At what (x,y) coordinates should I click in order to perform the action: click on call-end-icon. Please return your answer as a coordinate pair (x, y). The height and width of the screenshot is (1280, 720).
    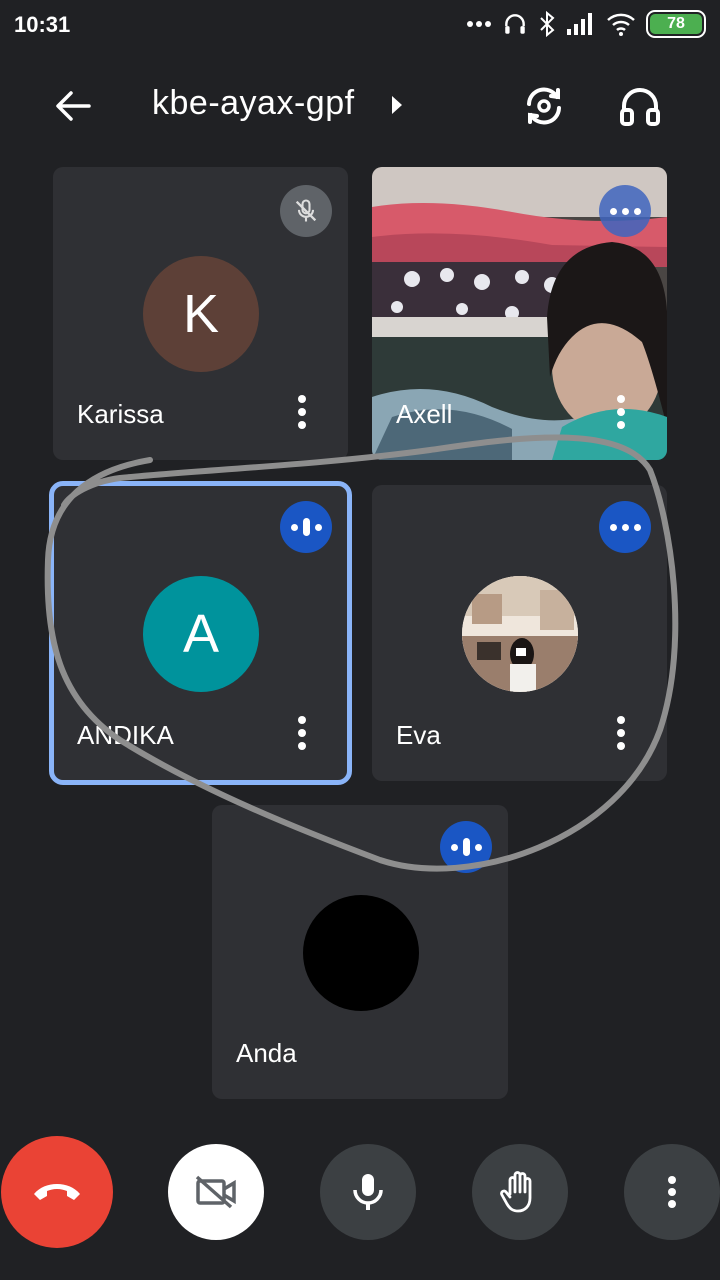
    Looking at the image, I should click on (57, 1192).